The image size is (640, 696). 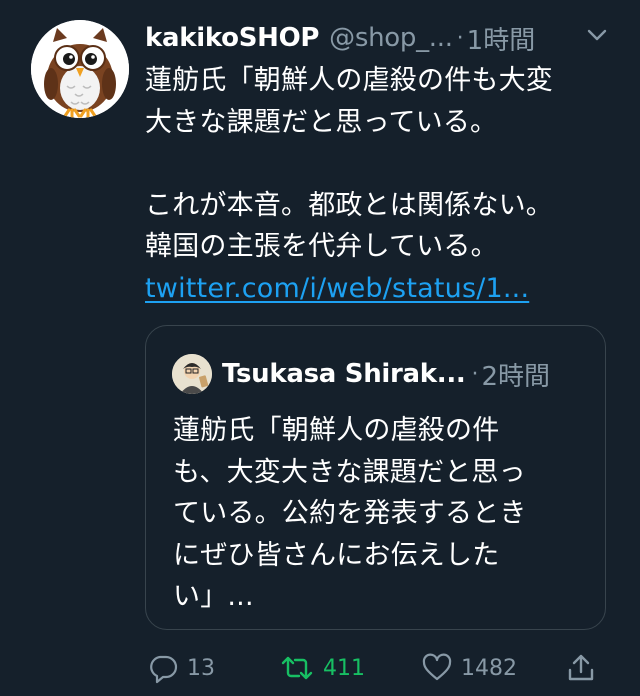 What do you see at coordinates (297, 668) in the screenshot?
I see `retweet-icon` at bounding box center [297, 668].